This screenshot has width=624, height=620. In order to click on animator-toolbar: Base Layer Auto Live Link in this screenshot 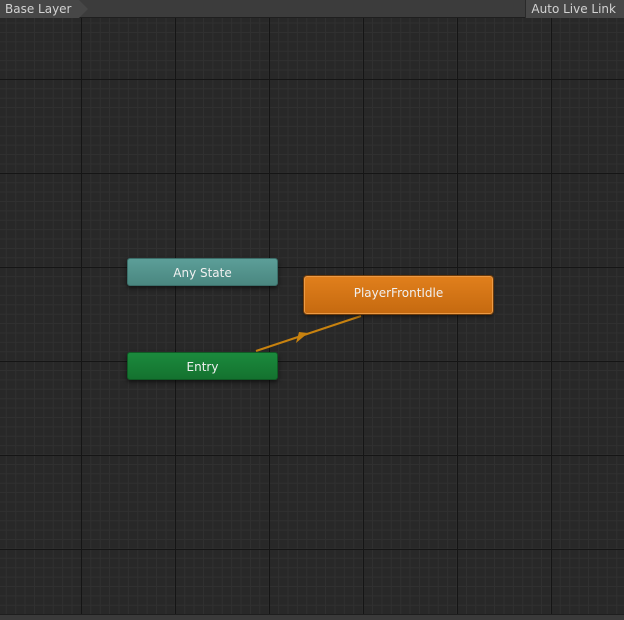, I will do `click(312, 9)`.